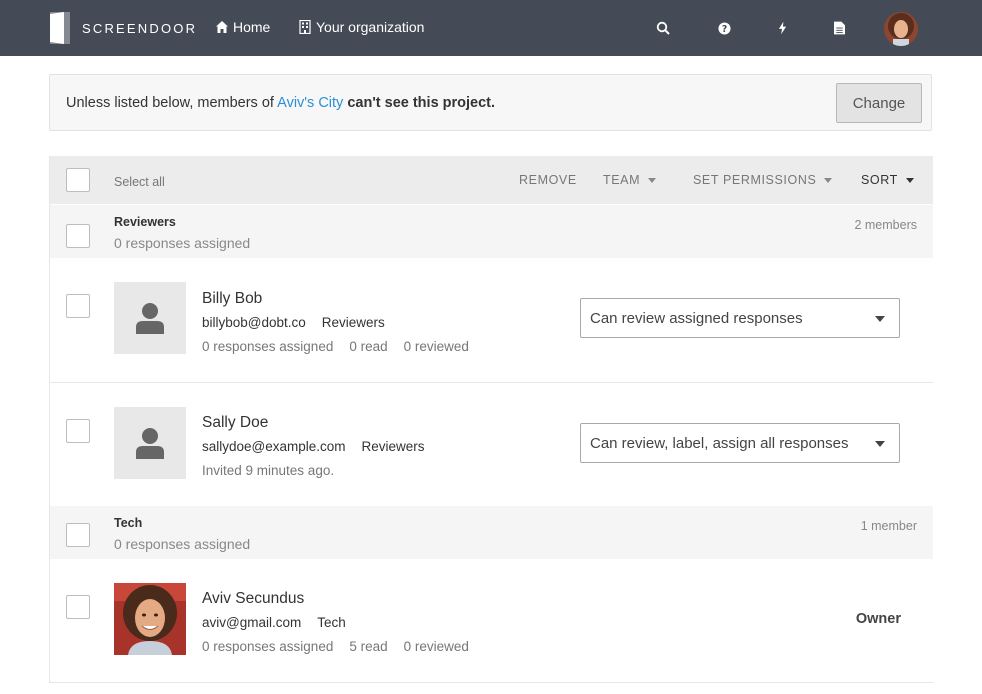 The width and height of the screenshot is (982, 694). I want to click on select-all-label: Select all, so click(139, 182).